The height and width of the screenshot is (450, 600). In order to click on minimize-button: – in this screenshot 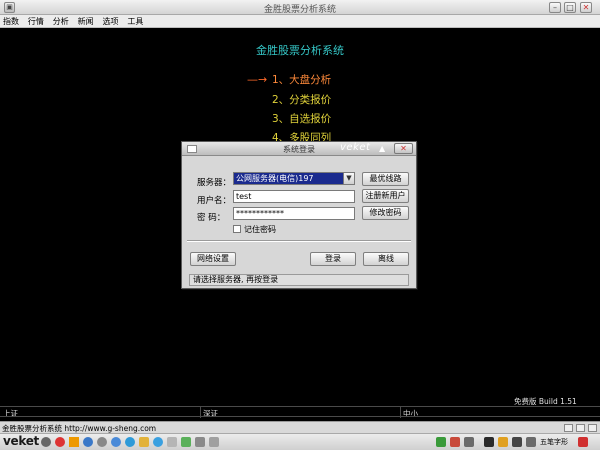, I will do `click(555, 7)`.